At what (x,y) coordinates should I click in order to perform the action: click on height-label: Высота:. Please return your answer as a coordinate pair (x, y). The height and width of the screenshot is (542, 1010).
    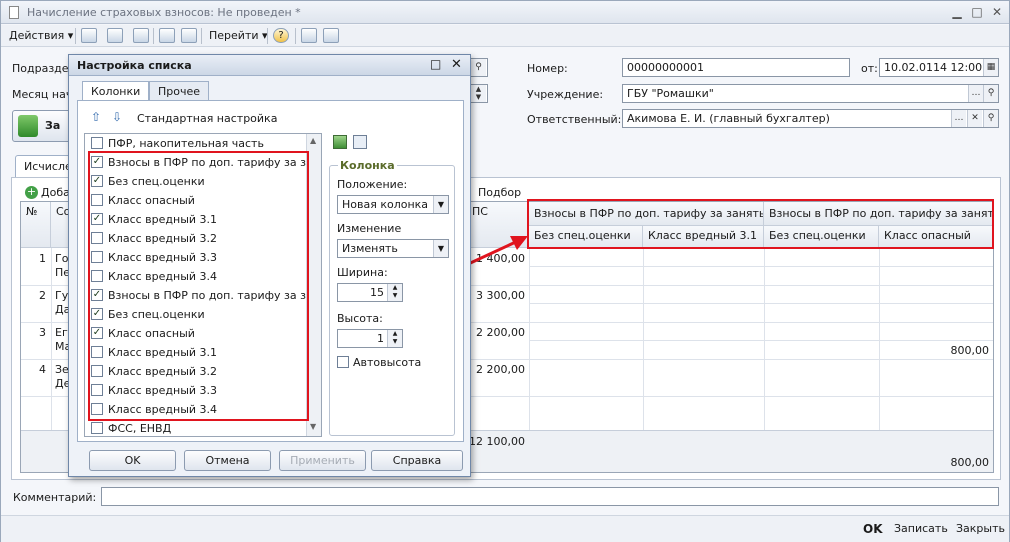
    Looking at the image, I should click on (360, 318).